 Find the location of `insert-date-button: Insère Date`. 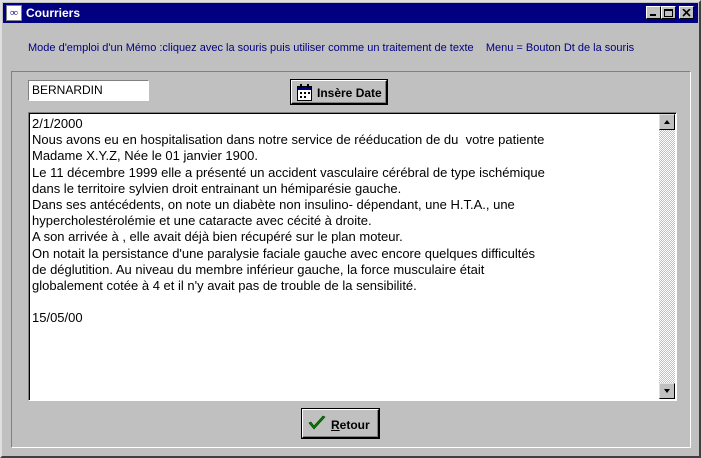

insert-date-button: Insère Date is located at coordinates (339, 92).